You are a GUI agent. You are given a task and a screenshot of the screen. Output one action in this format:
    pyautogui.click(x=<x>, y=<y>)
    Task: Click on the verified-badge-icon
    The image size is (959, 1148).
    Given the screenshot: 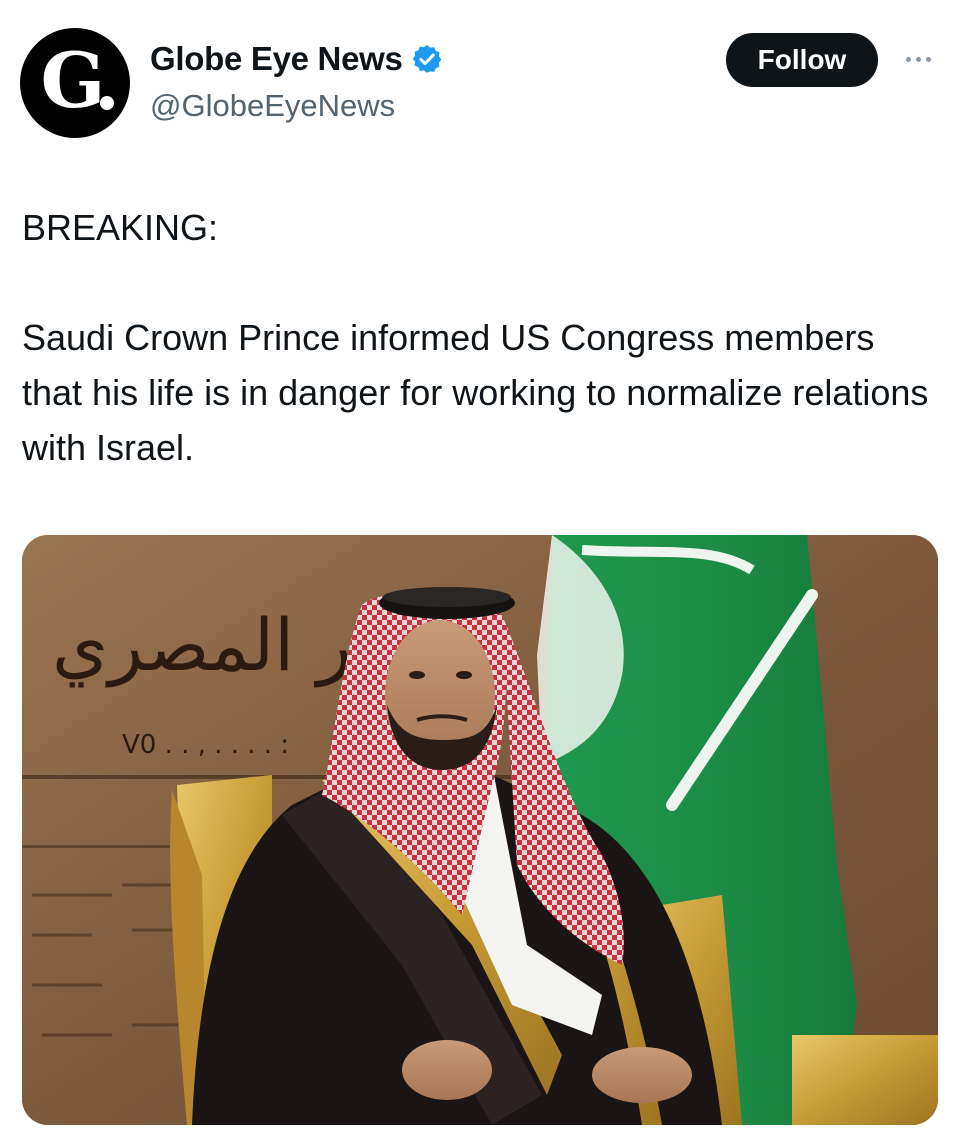 What is the action you would take?
    pyautogui.click(x=426, y=59)
    